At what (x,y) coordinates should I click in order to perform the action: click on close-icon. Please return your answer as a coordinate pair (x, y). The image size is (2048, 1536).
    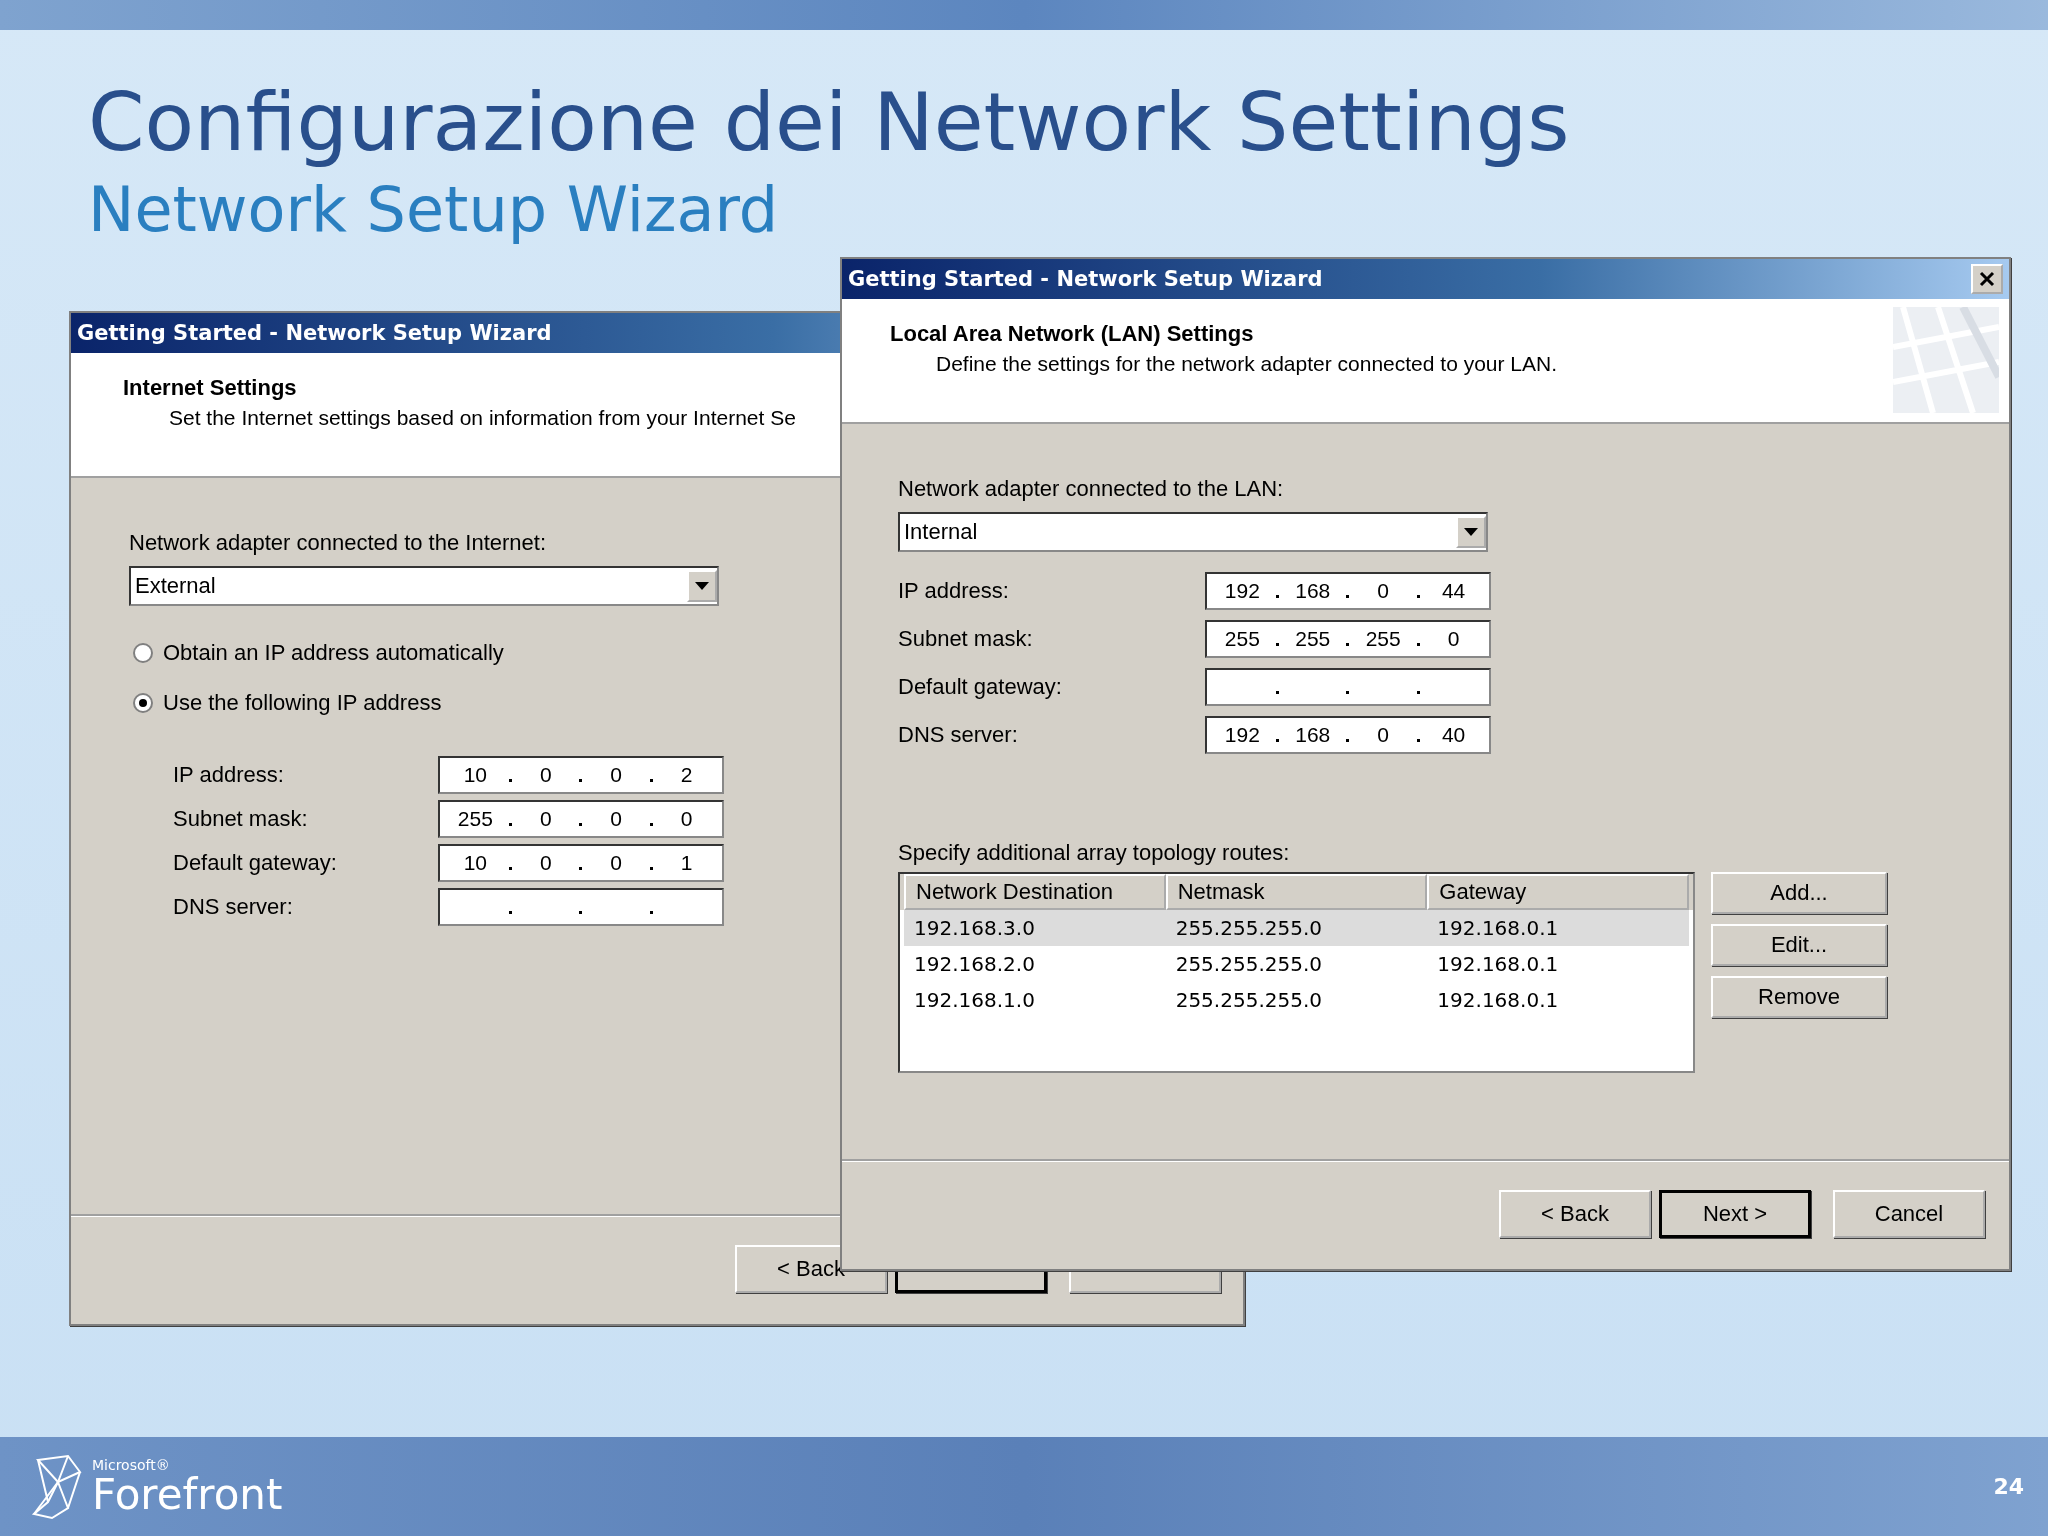
    Looking at the image, I should click on (1987, 279).